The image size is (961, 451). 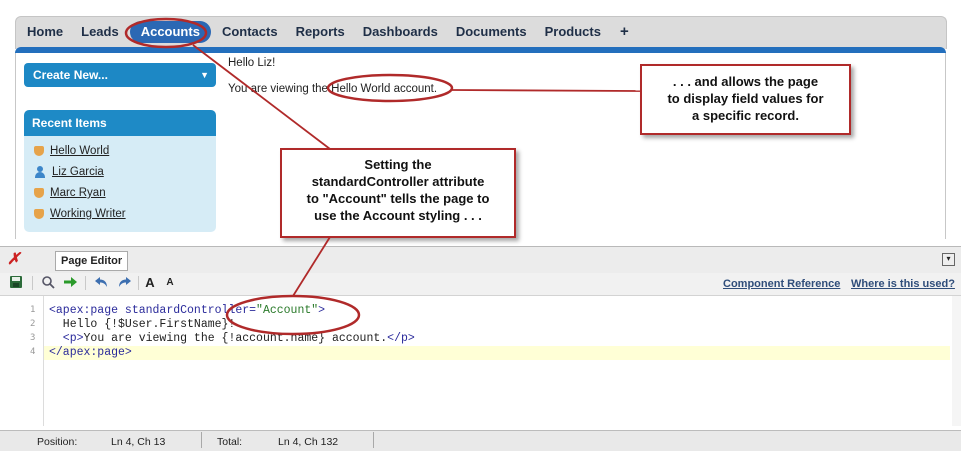 What do you see at coordinates (781, 284) in the screenshot?
I see `component-reference-link: Component Reference` at bounding box center [781, 284].